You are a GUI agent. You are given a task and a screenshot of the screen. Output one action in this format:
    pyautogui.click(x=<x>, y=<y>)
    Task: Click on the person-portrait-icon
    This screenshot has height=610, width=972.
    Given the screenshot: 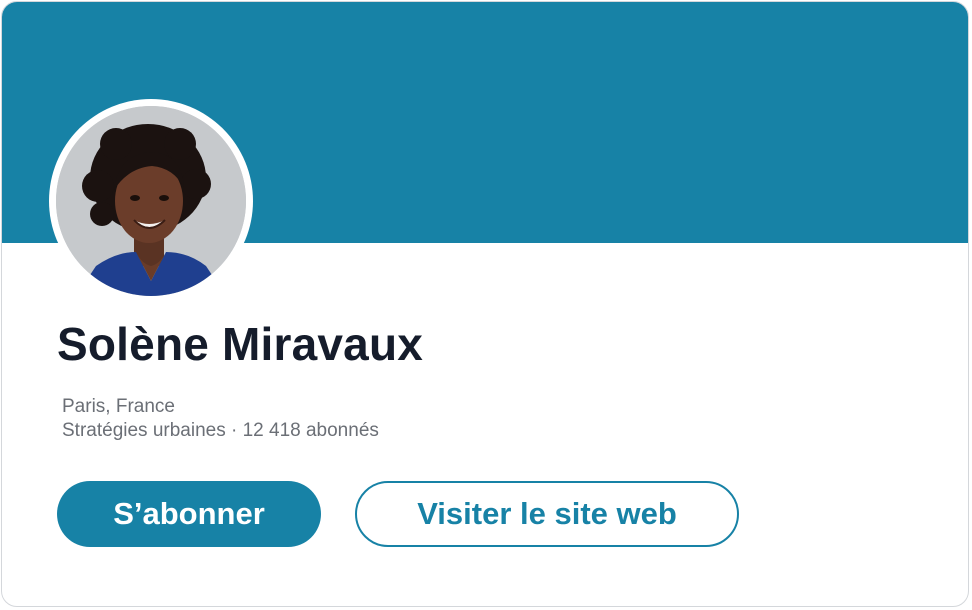 What is the action you would take?
    pyautogui.click(x=151, y=201)
    